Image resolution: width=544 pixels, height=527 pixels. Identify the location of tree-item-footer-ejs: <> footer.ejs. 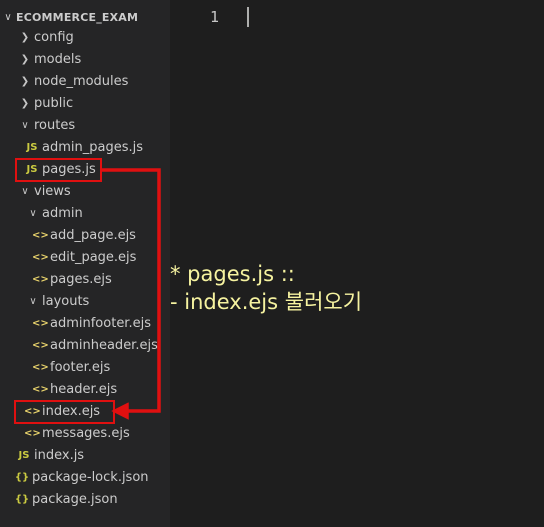
(85, 367).